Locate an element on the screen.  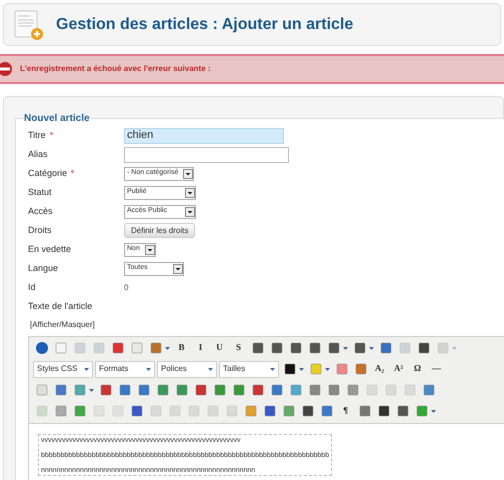
format-button: Ω is located at coordinates (417, 369).